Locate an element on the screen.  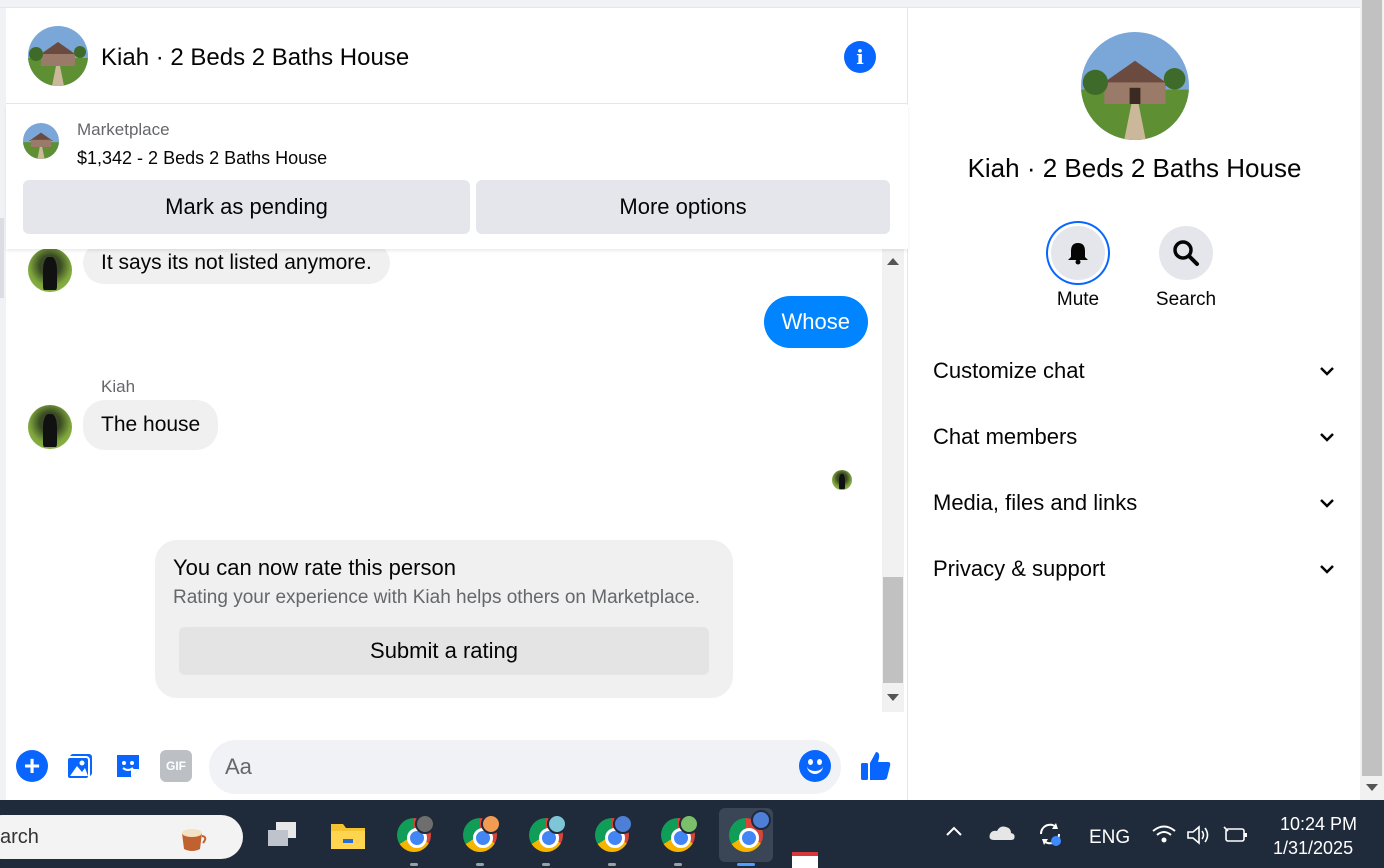
listing-label: Marketplace is located at coordinates (123, 129).